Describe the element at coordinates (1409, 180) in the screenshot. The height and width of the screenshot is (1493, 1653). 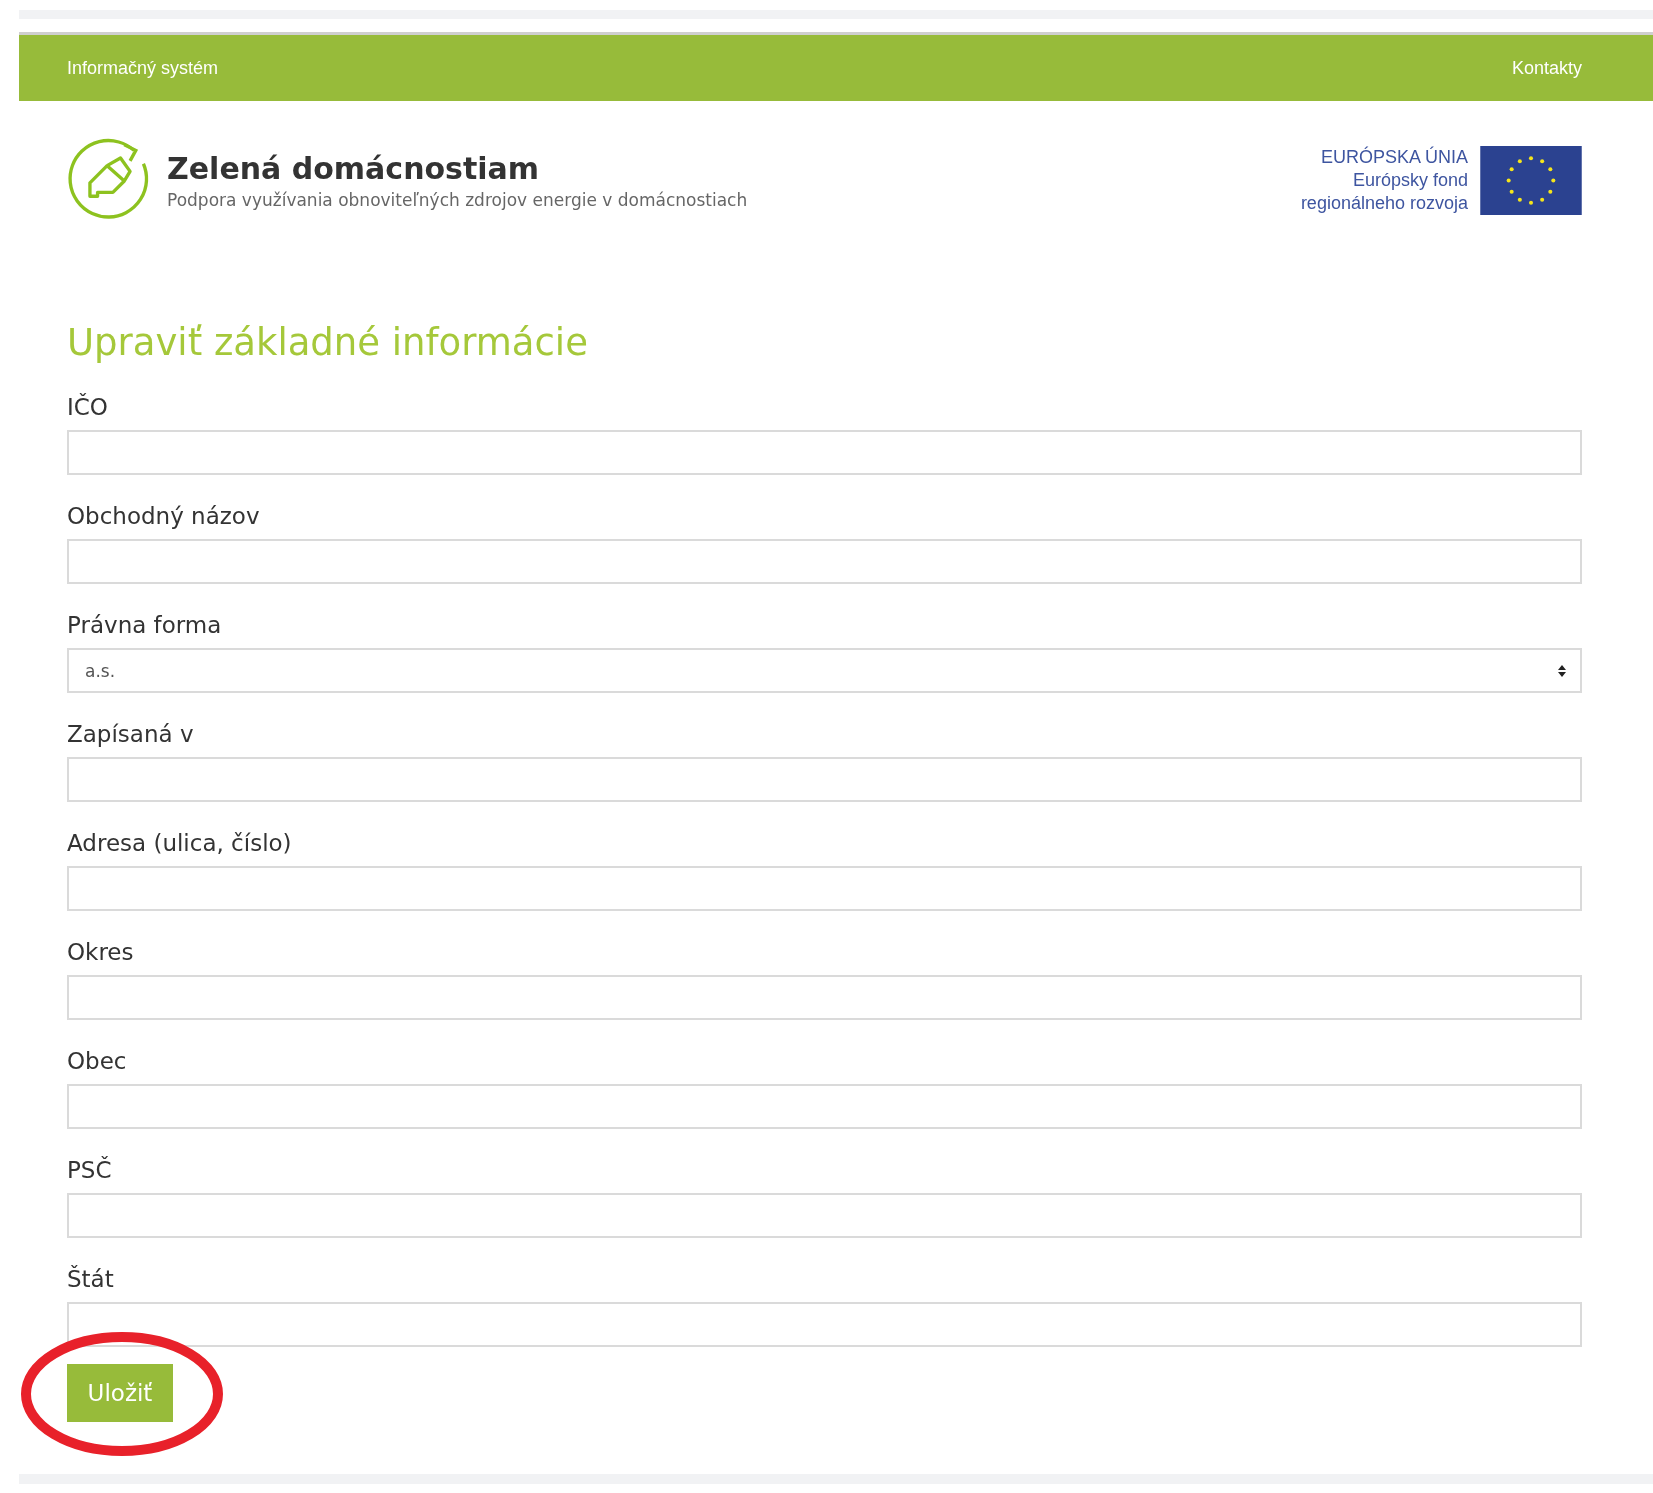
I see `eu-logo-text: Európsky fond` at that location.